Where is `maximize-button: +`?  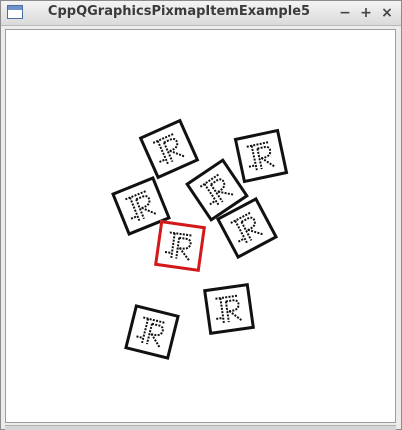
maximize-button: + is located at coordinates (366, 13).